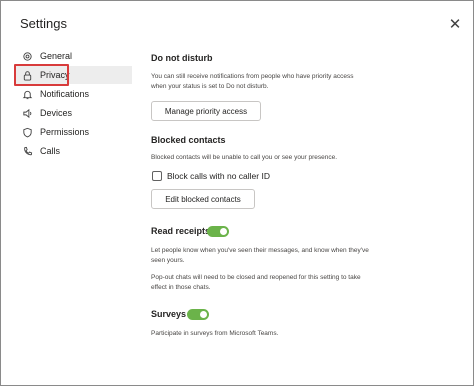 This screenshot has height=386, width=474. I want to click on manage-priority-access-button: Manage priority access, so click(206, 111).